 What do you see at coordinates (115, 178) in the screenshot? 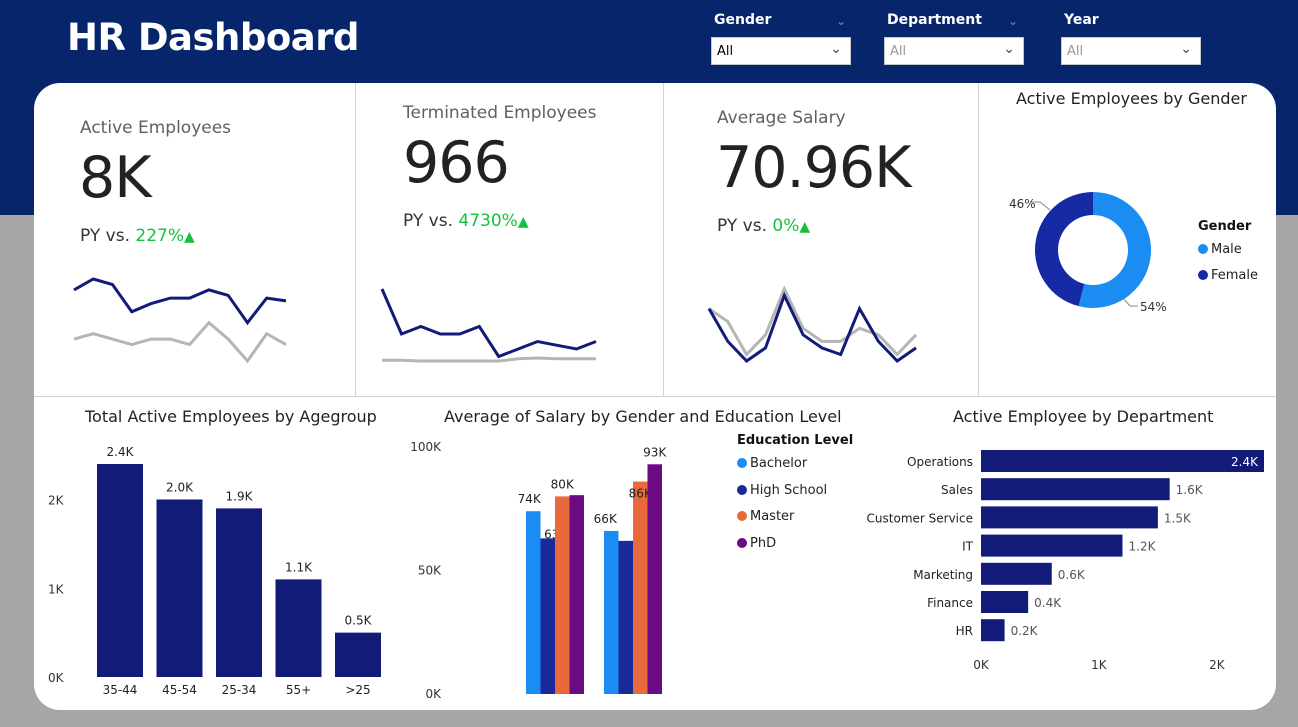
I see `kpi-value: 8K` at bounding box center [115, 178].